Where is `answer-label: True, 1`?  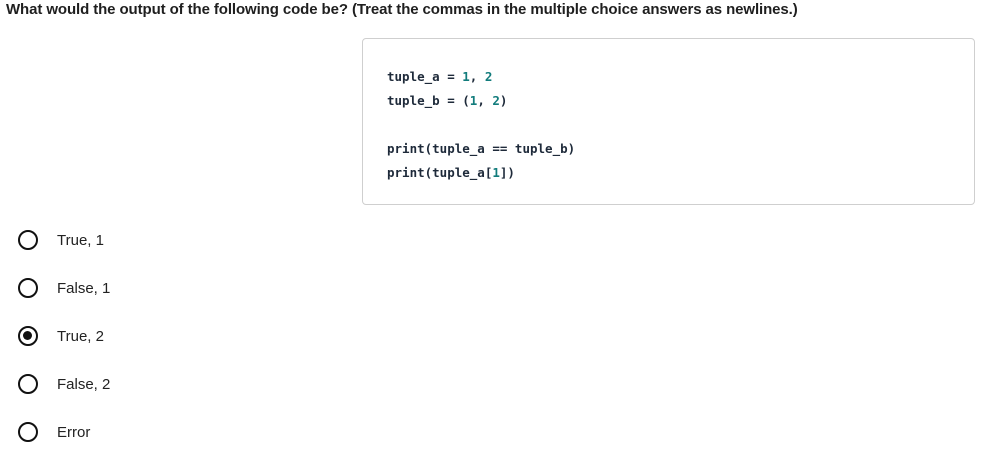 answer-label: True, 1 is located at coordinates (80, 240).